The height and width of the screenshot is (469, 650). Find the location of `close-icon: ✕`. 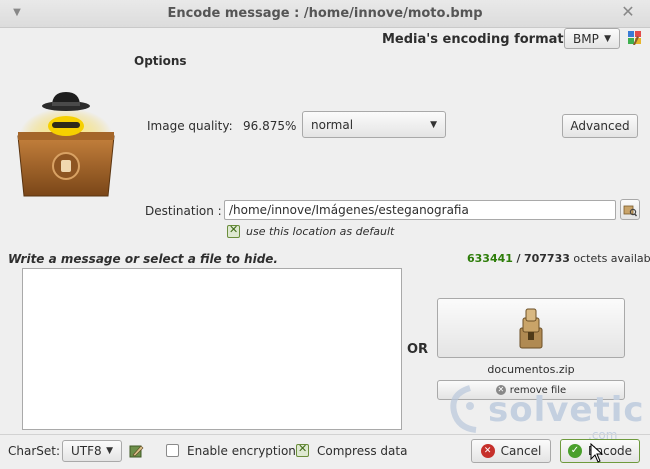

close-icon: ✕ is located at coordinates (628, 12).